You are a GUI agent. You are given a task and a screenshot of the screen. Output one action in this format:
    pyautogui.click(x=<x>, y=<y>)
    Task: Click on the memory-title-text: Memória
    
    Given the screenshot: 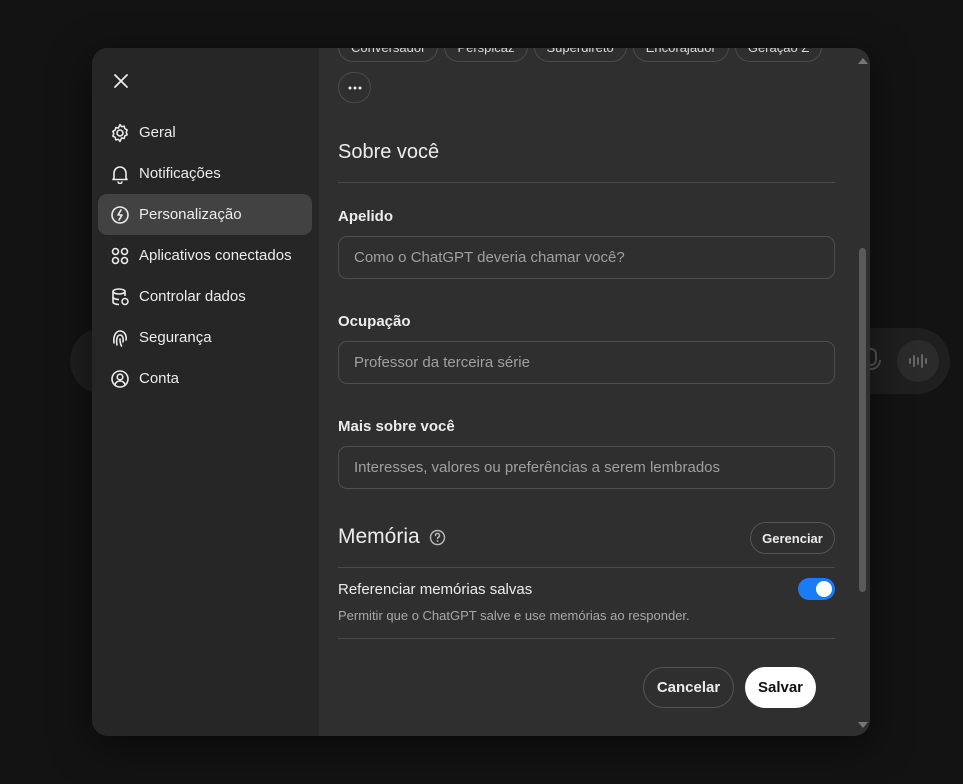 What is the action you would take?
    pyautogui.click(x=379, y=536)
    